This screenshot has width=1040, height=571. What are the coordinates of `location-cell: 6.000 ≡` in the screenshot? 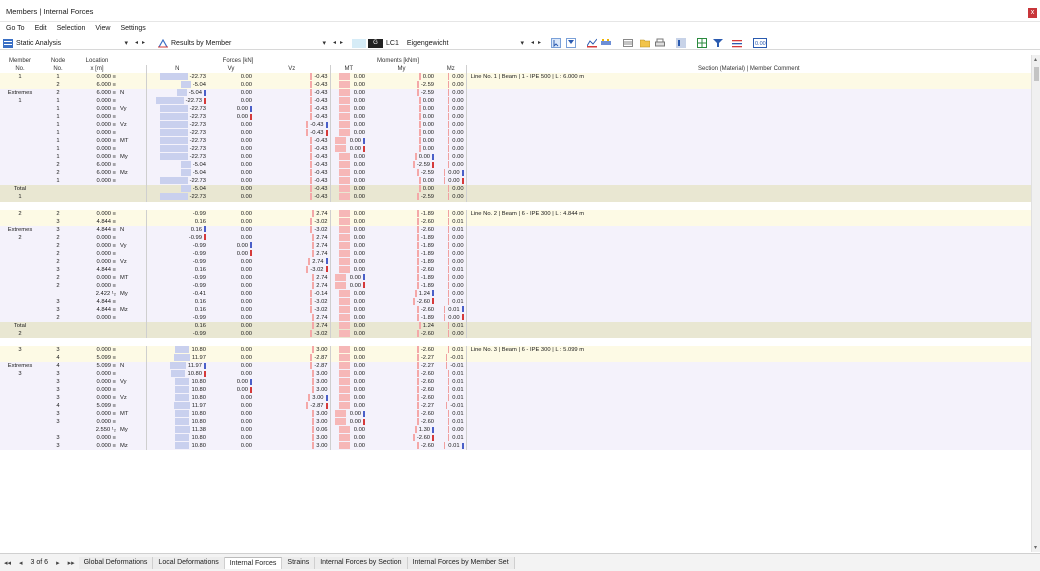 It's located at (97, 85).